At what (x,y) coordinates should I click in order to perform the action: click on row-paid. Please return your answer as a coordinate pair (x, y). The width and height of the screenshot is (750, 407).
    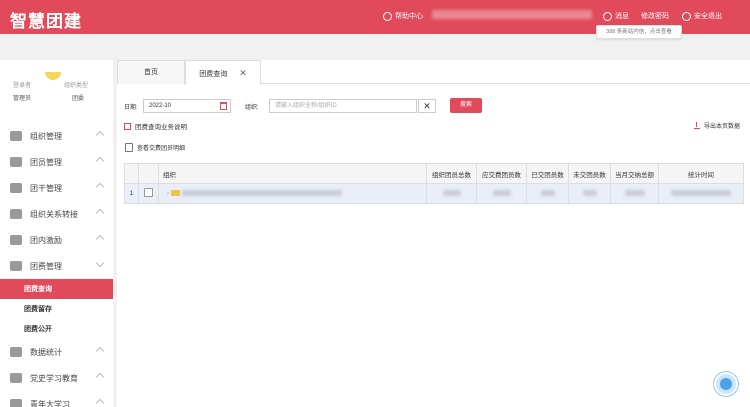
    Looking at the image, I should click on (547, 193).